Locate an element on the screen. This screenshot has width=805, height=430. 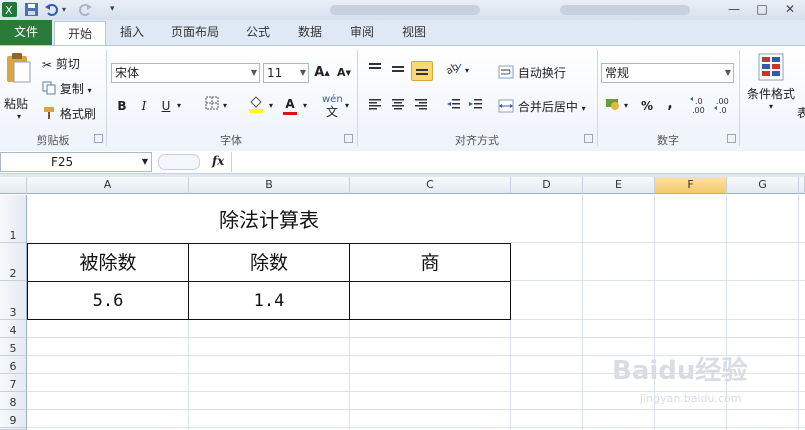
column-header-b: B is located at coordinates (269, 185).